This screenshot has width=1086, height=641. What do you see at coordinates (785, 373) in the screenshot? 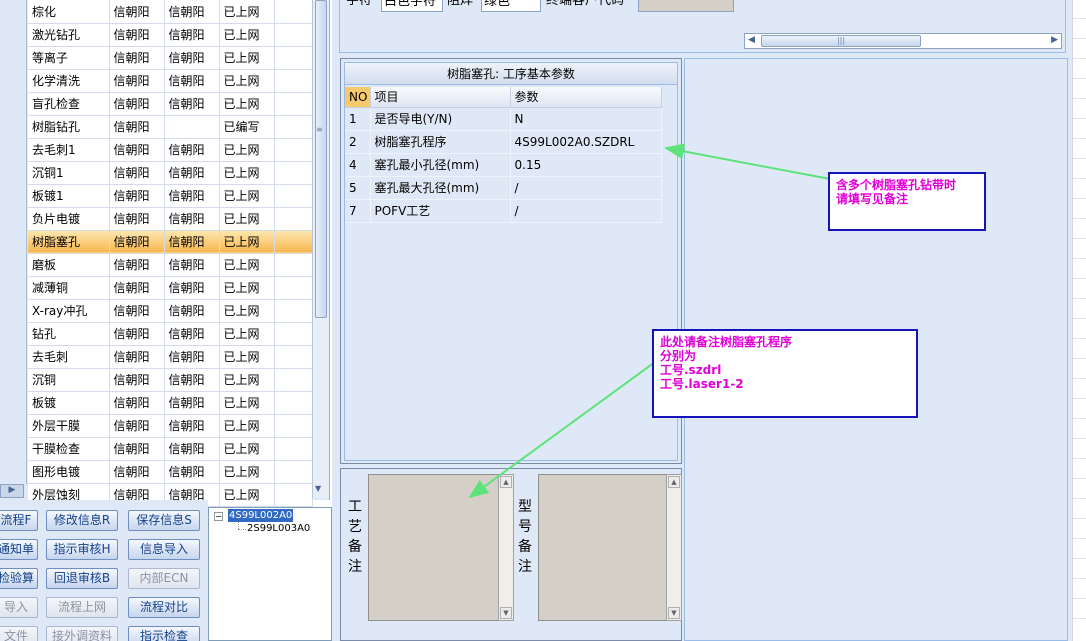
I see `annotation-box-remark-instruction: 此处请备注树脂塞孔程序 分别为 工号.szdrl 工号.laser1-2` at bounding box center [785, 373].